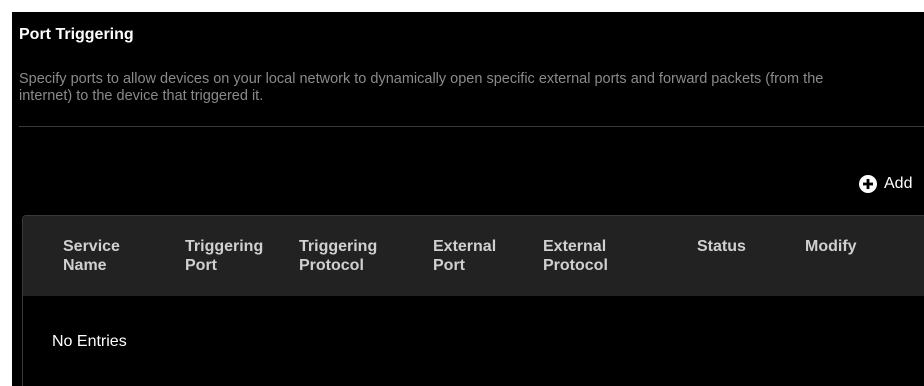  What do you see at coordinates (868, 184) in the screenshot?
I see `plus-circle-icon` at bounding box center [868, 184].